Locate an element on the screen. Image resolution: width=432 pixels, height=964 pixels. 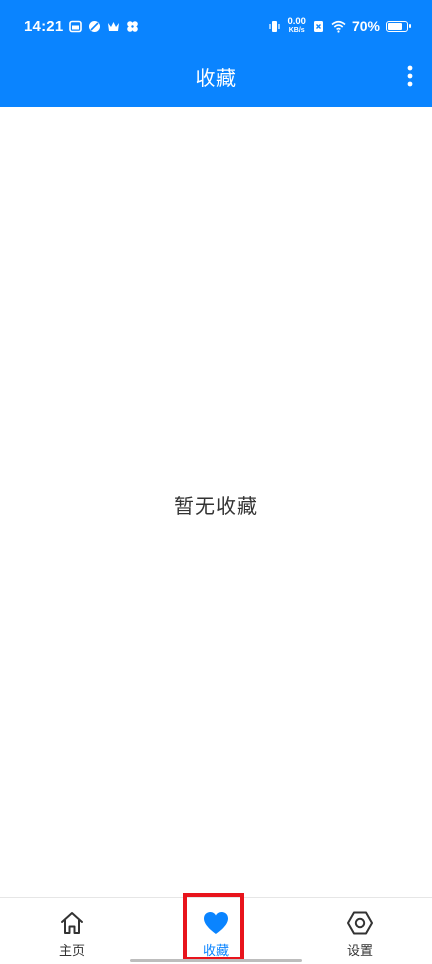
network-speed: 0.00 KB/s is located at coordinates (296, 26).